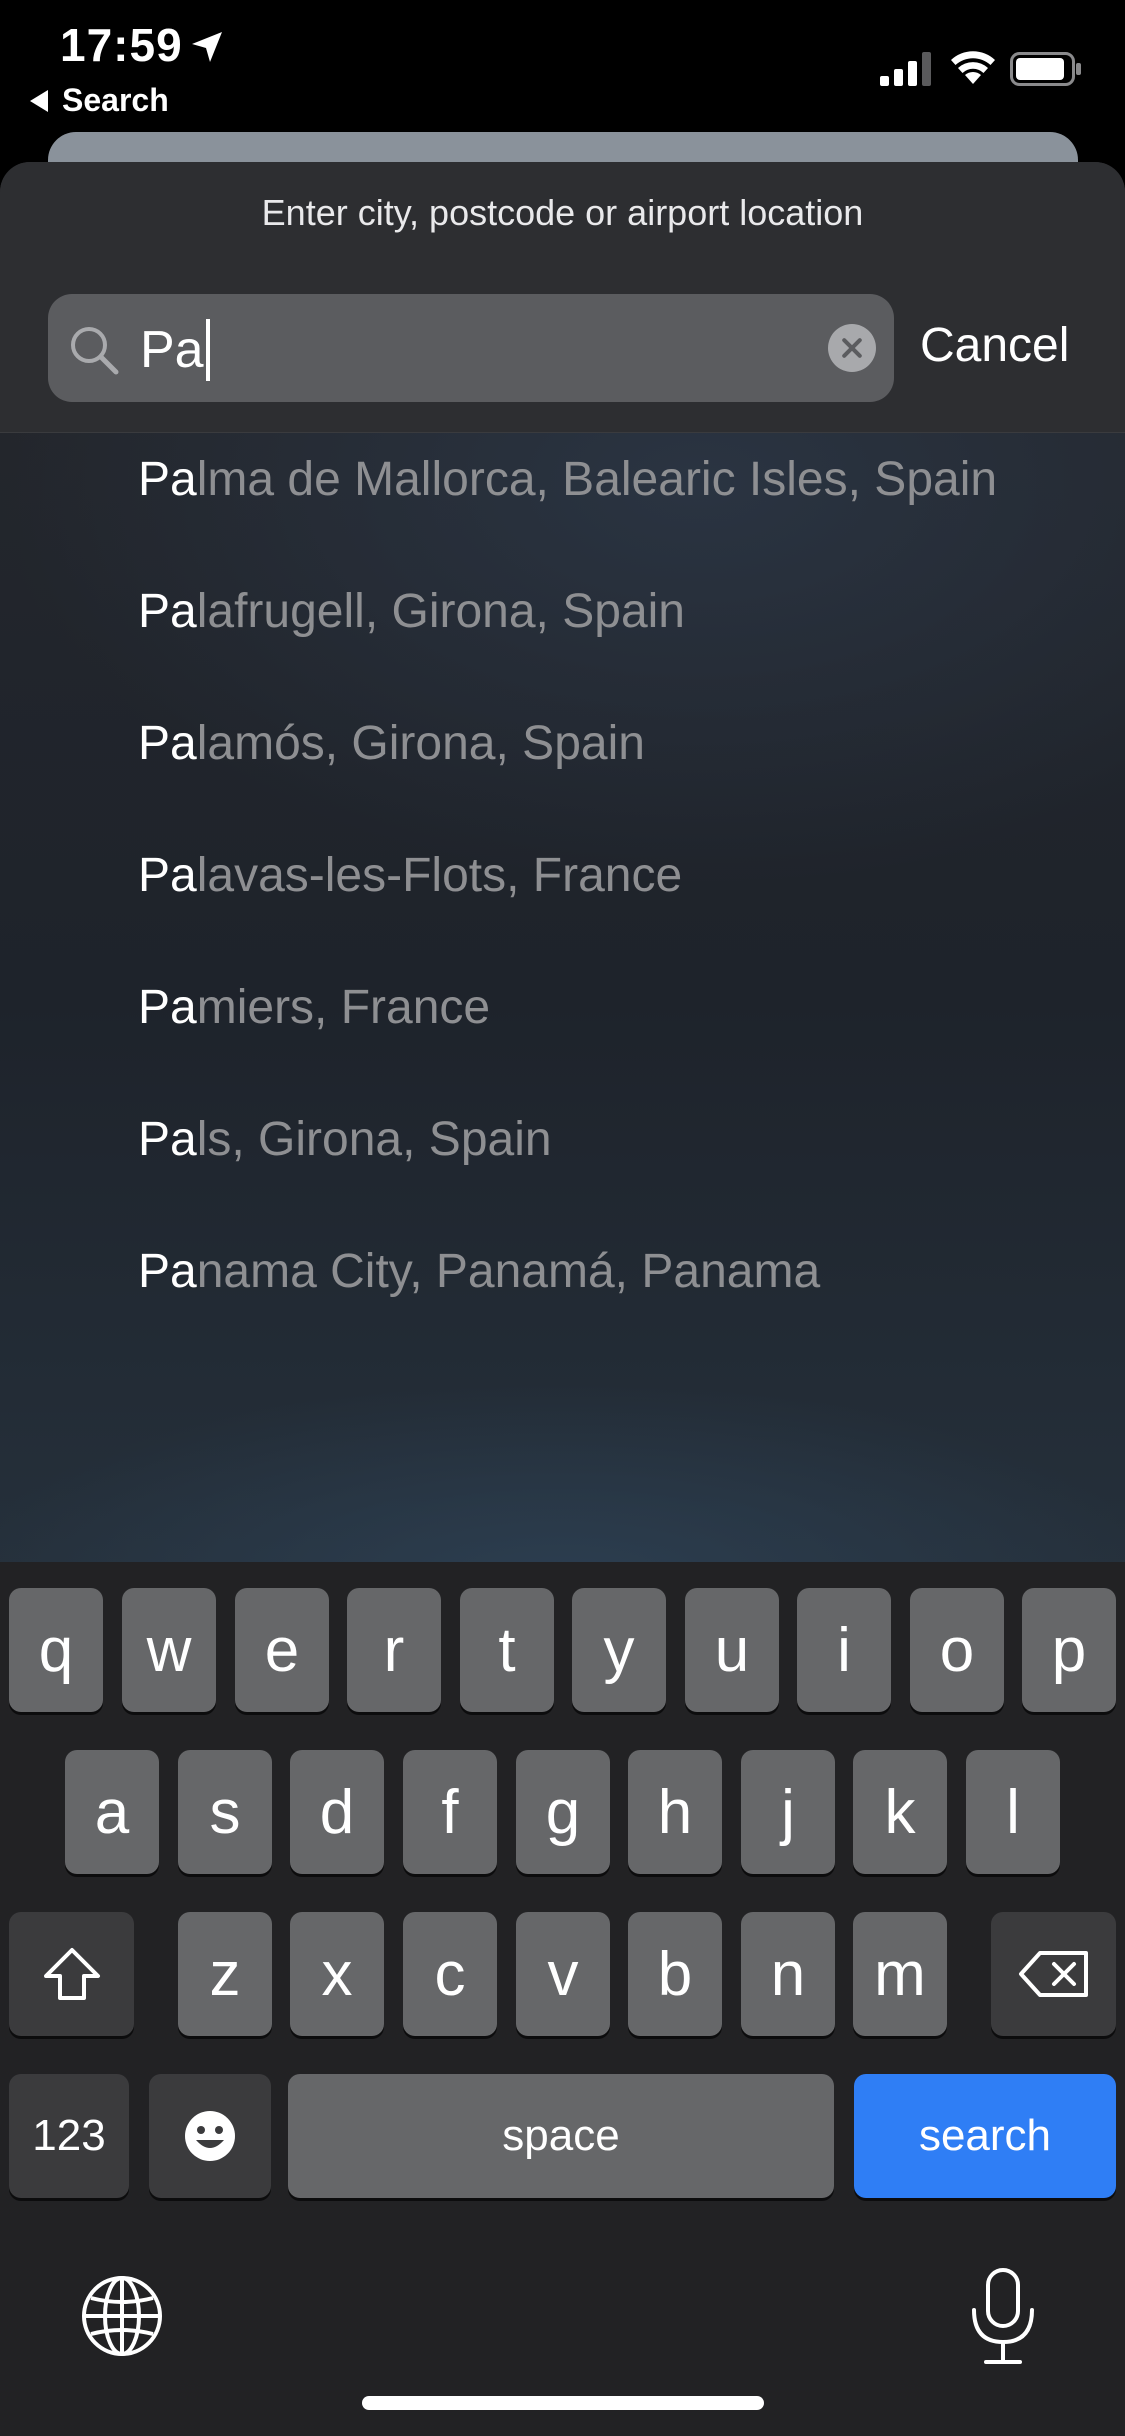 This screenshot has height=2436, width=1125. I want to click on result-rest: lavas-les-Flots, France, so click(439, 875).